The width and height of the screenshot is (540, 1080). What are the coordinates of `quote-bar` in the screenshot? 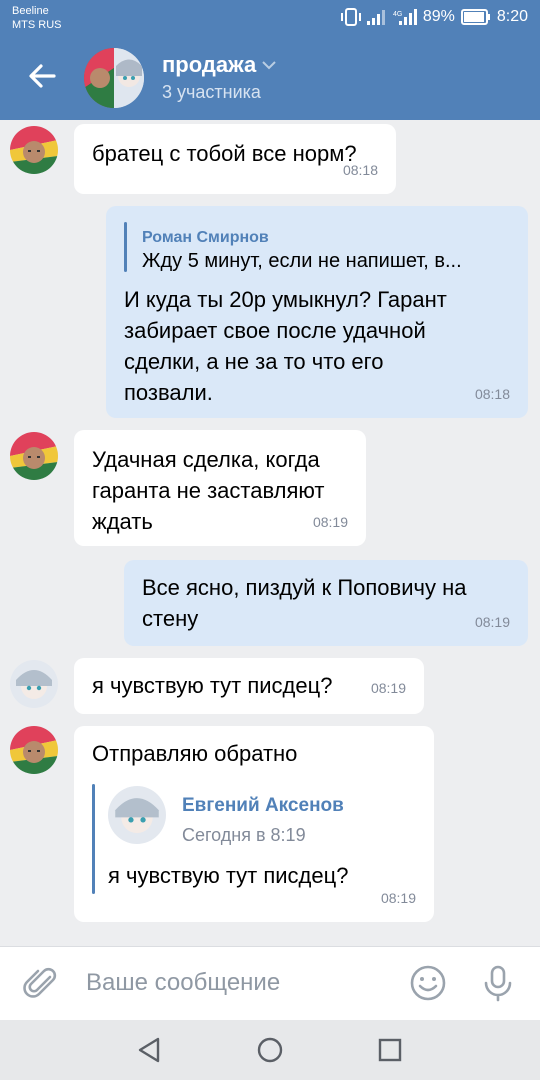 It's located at (125, 247).